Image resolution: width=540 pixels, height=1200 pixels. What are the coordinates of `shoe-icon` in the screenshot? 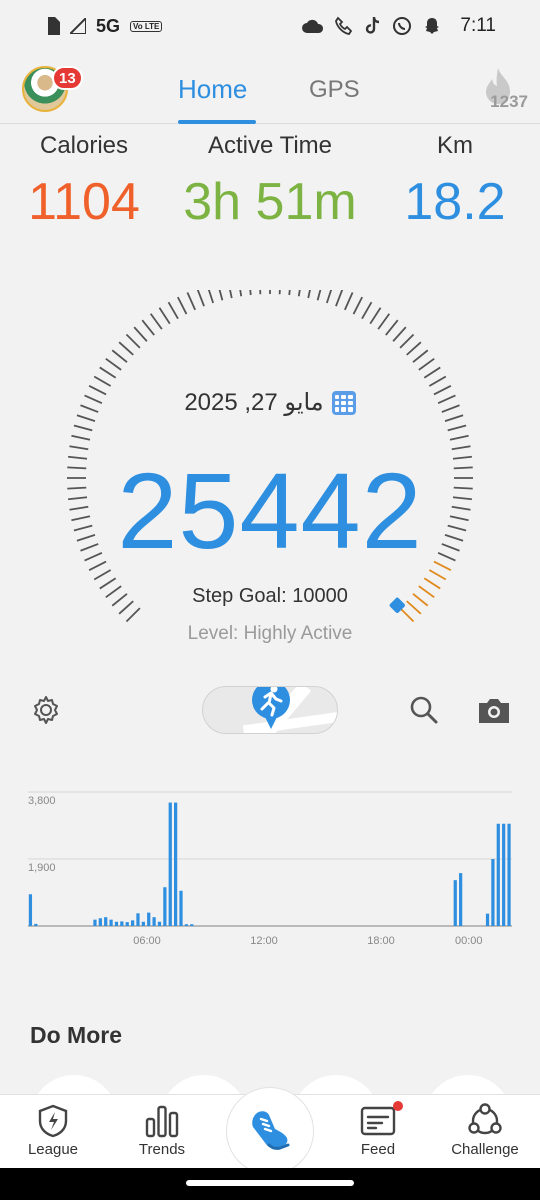 It's located at (271, 1130).